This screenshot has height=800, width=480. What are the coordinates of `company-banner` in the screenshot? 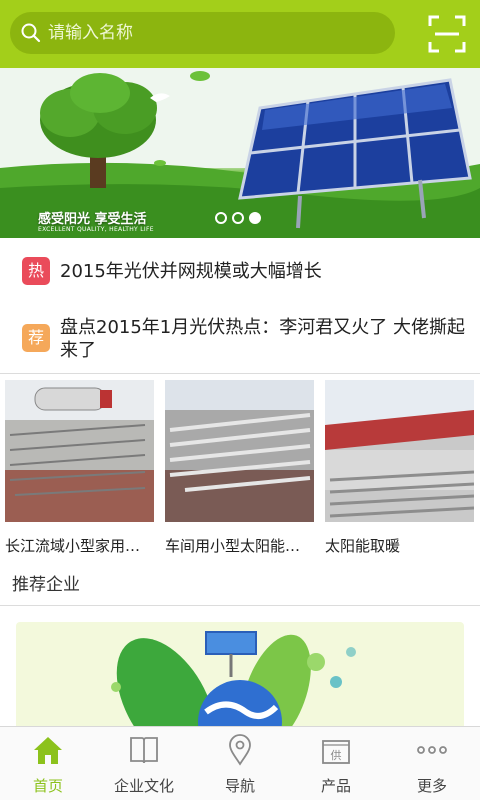 It's located at (240, 677).